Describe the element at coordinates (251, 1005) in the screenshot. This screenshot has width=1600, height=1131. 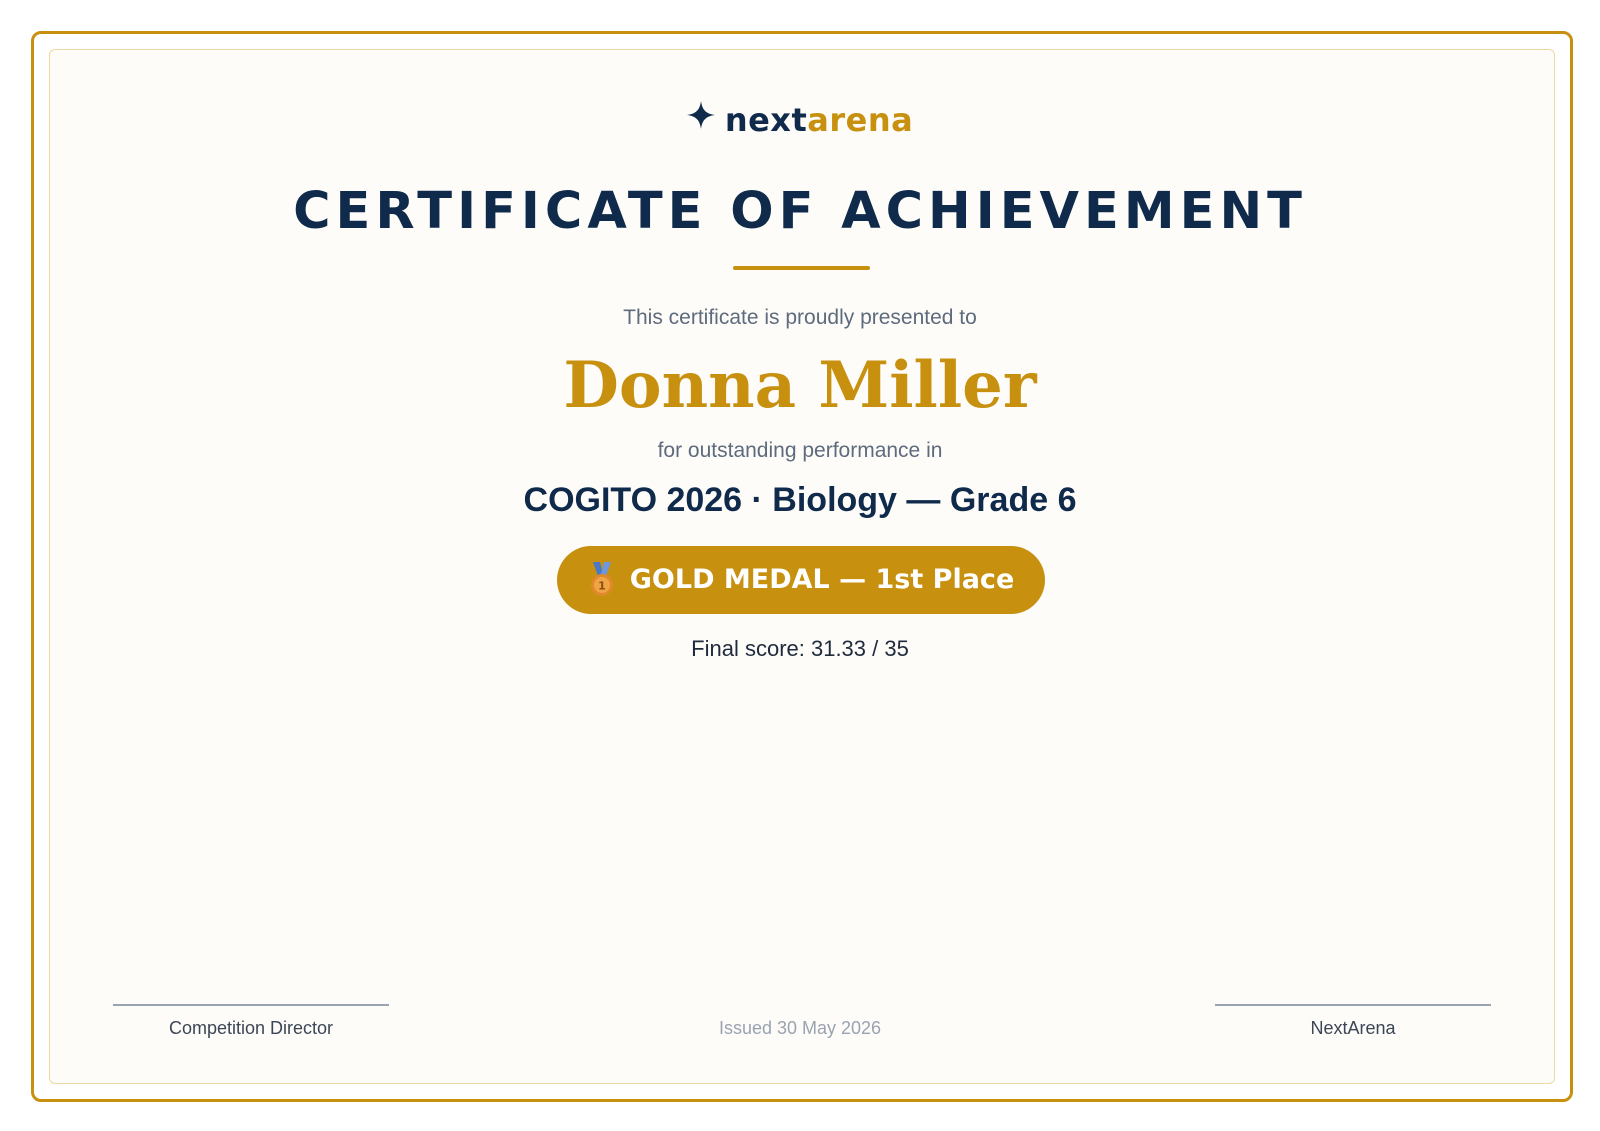
I see `left-signature-line` at that location.